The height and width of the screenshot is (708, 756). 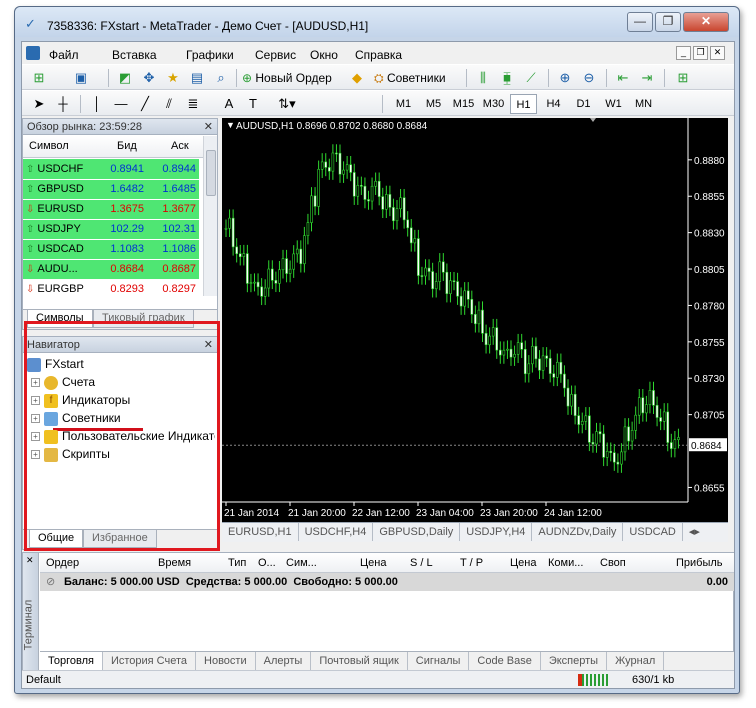 What do you see at coordinates (150, 661) in the screenshot?
I see `terminal-tab: История Счета` at bounding box center [150, 661].